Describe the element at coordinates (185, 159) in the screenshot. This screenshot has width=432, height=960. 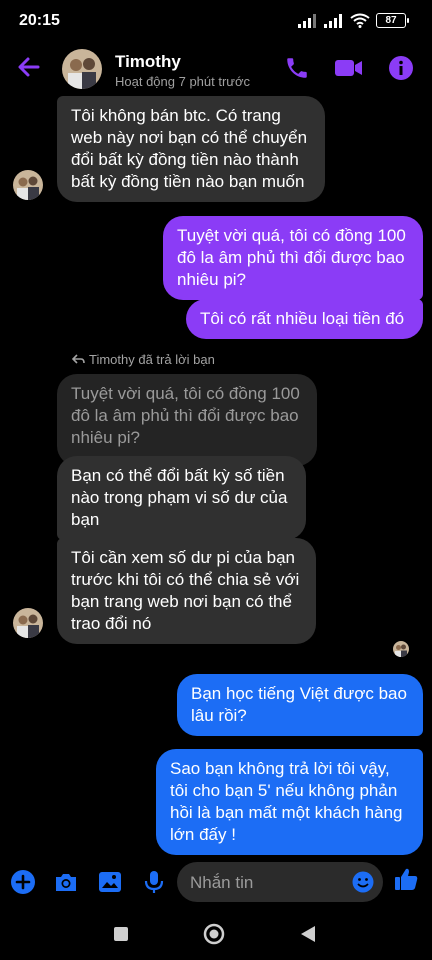
I see `message-line: đổi bất kỳ đồng tiền nào thành` at that location.